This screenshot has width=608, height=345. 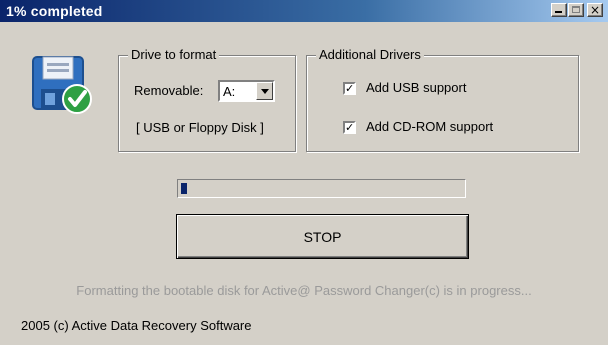 What do you see at coordinates (246, 91) in the screenshot?
I see `drive-select: A:` at bounding box center [246, 91].